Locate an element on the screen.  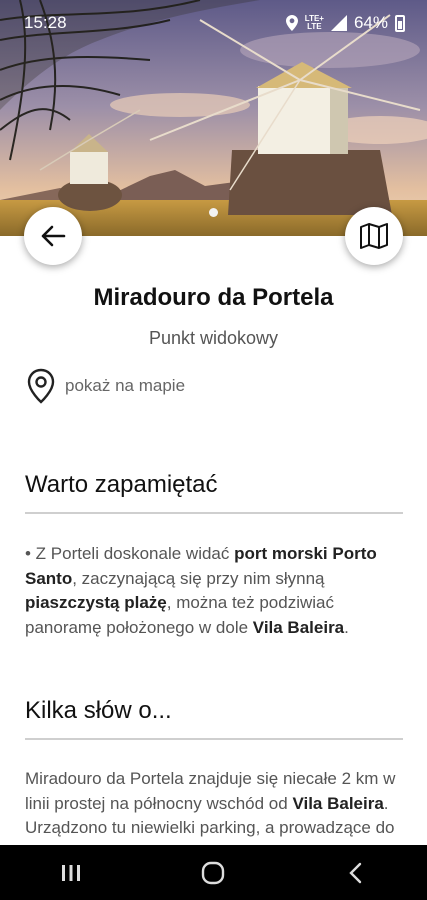
carousel-indicator is located at coordinates (213, 212).